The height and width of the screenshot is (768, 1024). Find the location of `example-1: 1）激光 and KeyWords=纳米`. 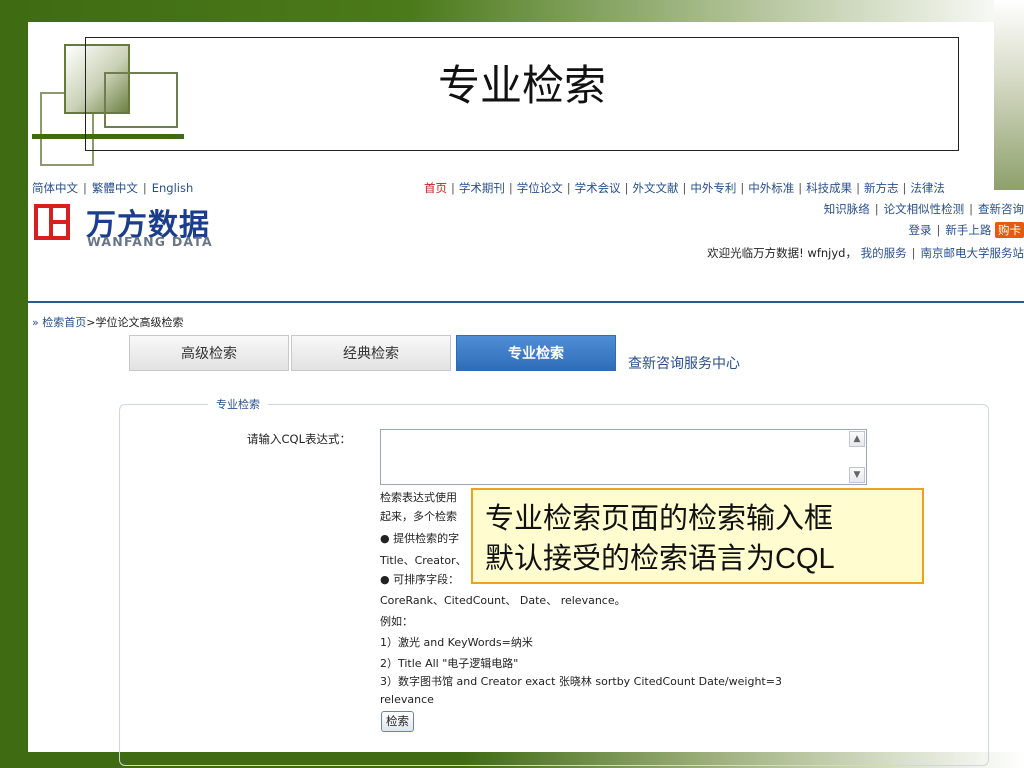

example-1: 1）激光 and KeyWords=纳米 is located at coordinates (456, 642).